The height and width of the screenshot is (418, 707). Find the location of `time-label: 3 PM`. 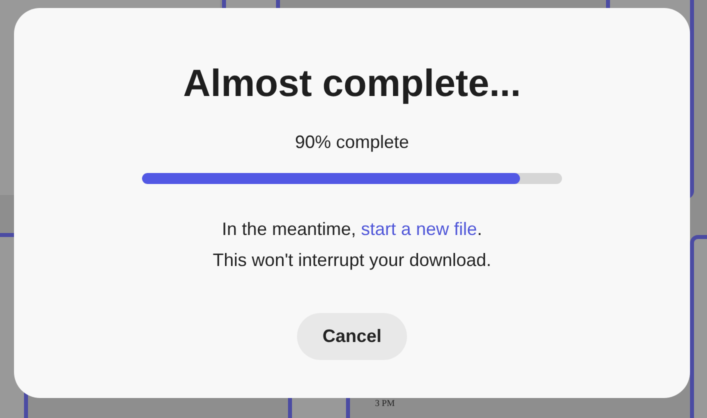

time-label: 3 PM is located at coordinates (385, 403).